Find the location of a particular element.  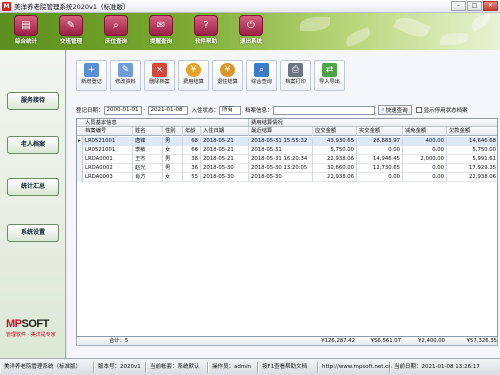

topnav-handover: ✎ 交班管理 is located at coordinates (71, 31).